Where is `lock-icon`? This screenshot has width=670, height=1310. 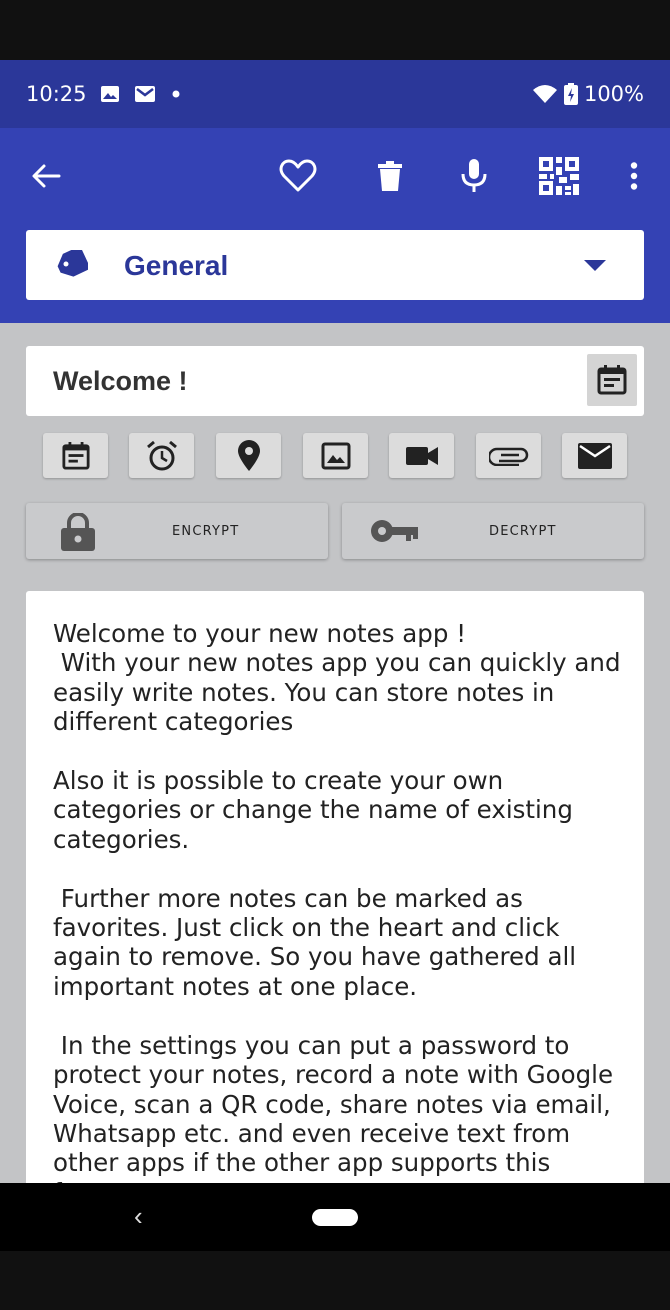
lock-icon is located at coordinates (78, 532).